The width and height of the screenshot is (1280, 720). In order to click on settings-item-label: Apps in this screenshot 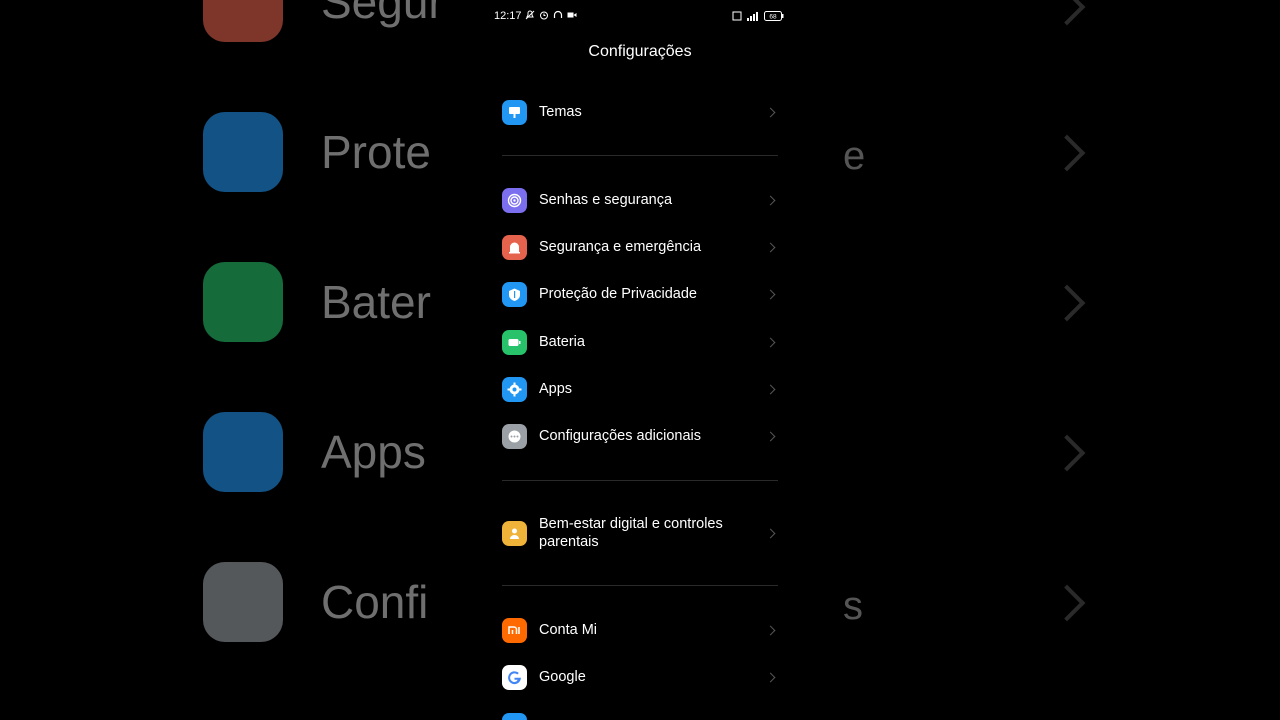, I will do `click(556, 389)`.